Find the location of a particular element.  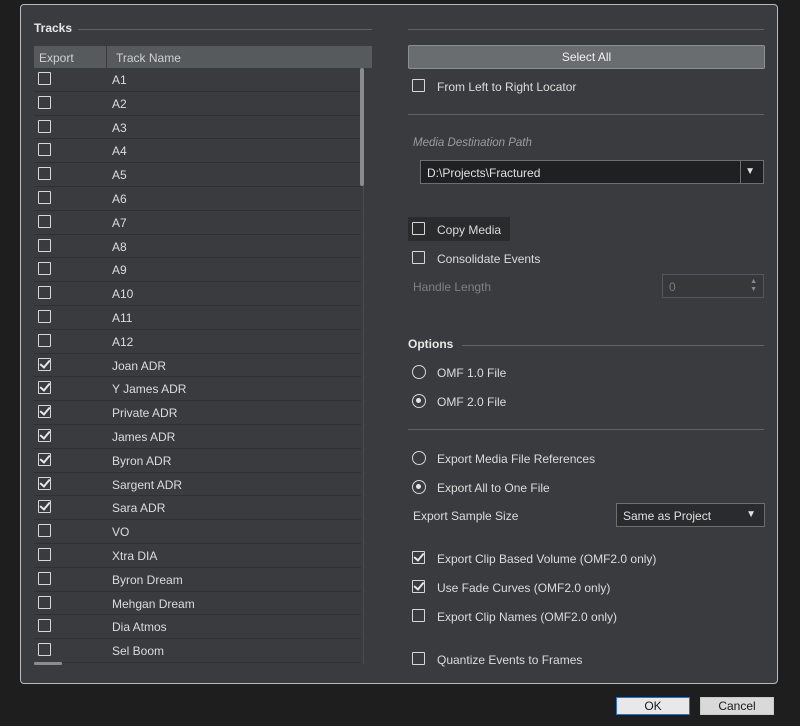

table-row: A6 is located at coordinates (197, 199).